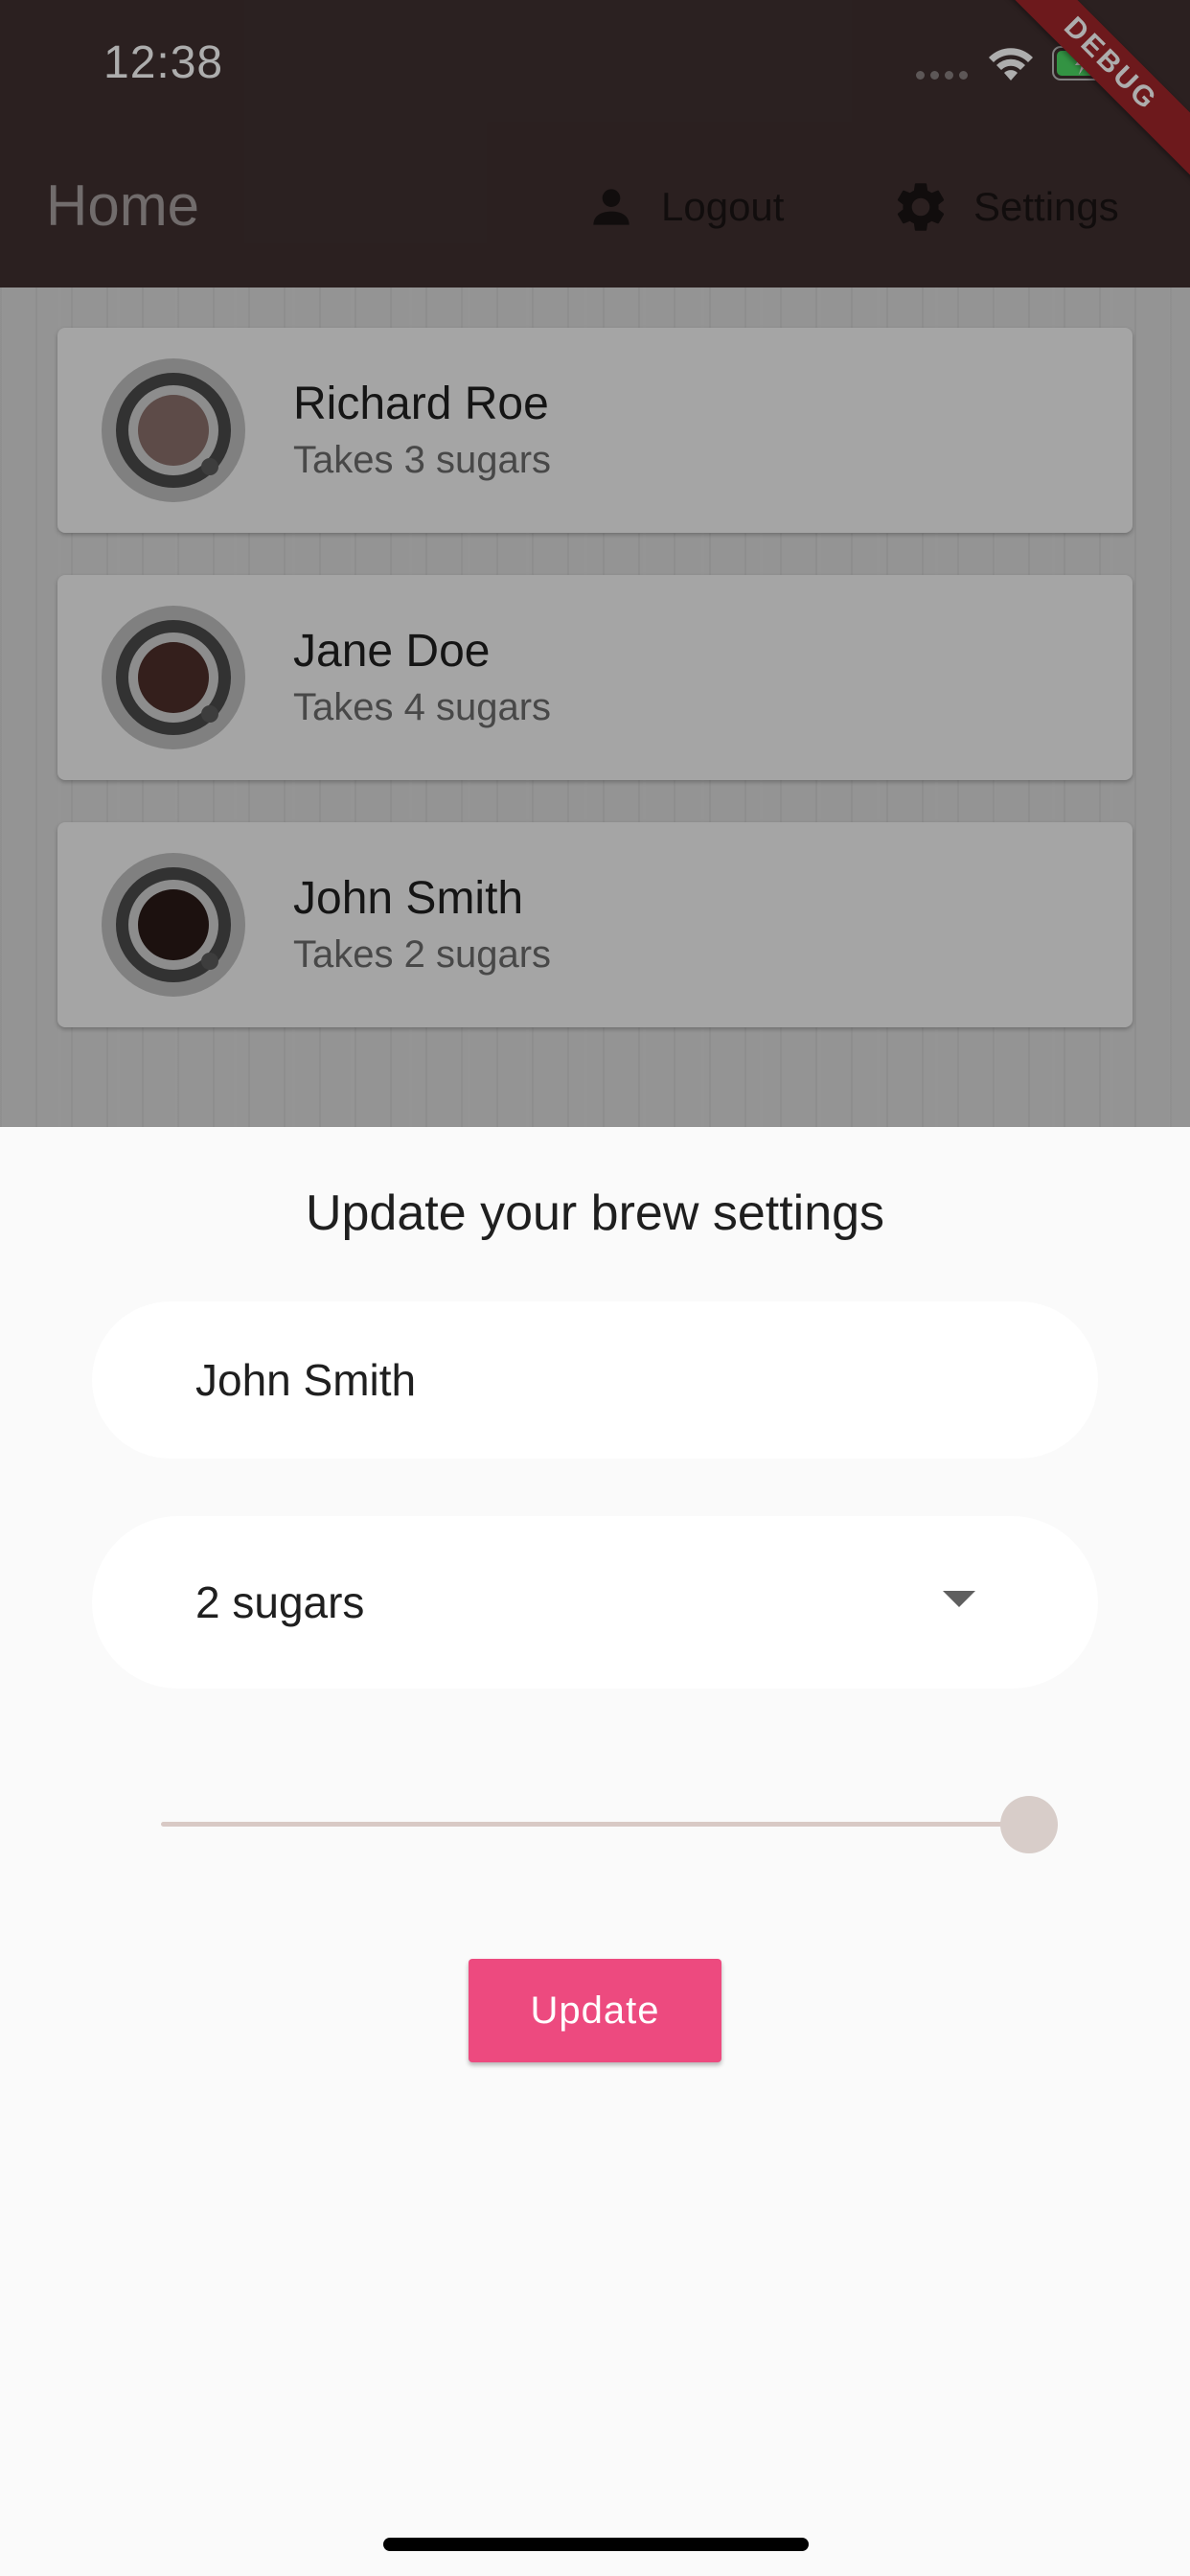 The width and height of the screenshot is (1190, 2576). What do you see at coordinates (422, 707) in the screenshot?
I see `brew-card-subtitle: Takes 4 sugars` at bounding box center [422, 707].